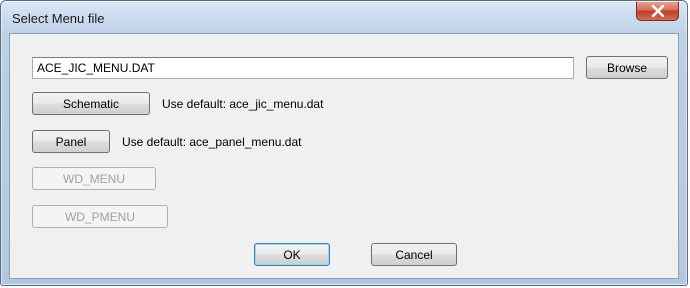 The width and height of the screenshot is (690, 288). Describe the element at coordinates (58, 18) in the screenshot. I see `window-title: Select Menu file` at that location.